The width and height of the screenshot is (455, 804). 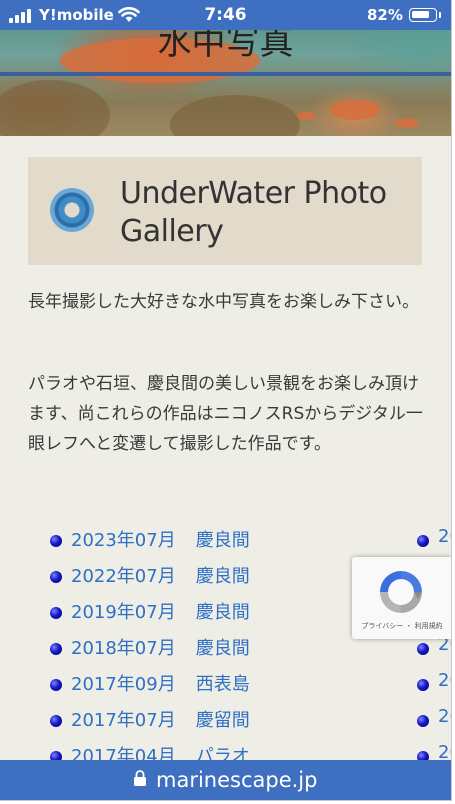 What do you see at coordinates (123, 648) in the screenshot?
I see `link-date: 2018年07月` at bounding box center [123, 648].